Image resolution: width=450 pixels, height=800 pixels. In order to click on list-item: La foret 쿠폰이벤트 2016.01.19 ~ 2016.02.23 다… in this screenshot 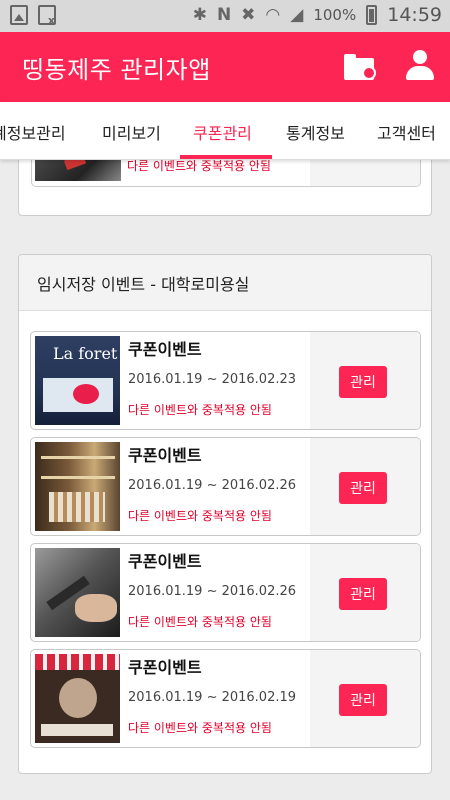, I will do `click(225, 380)`.